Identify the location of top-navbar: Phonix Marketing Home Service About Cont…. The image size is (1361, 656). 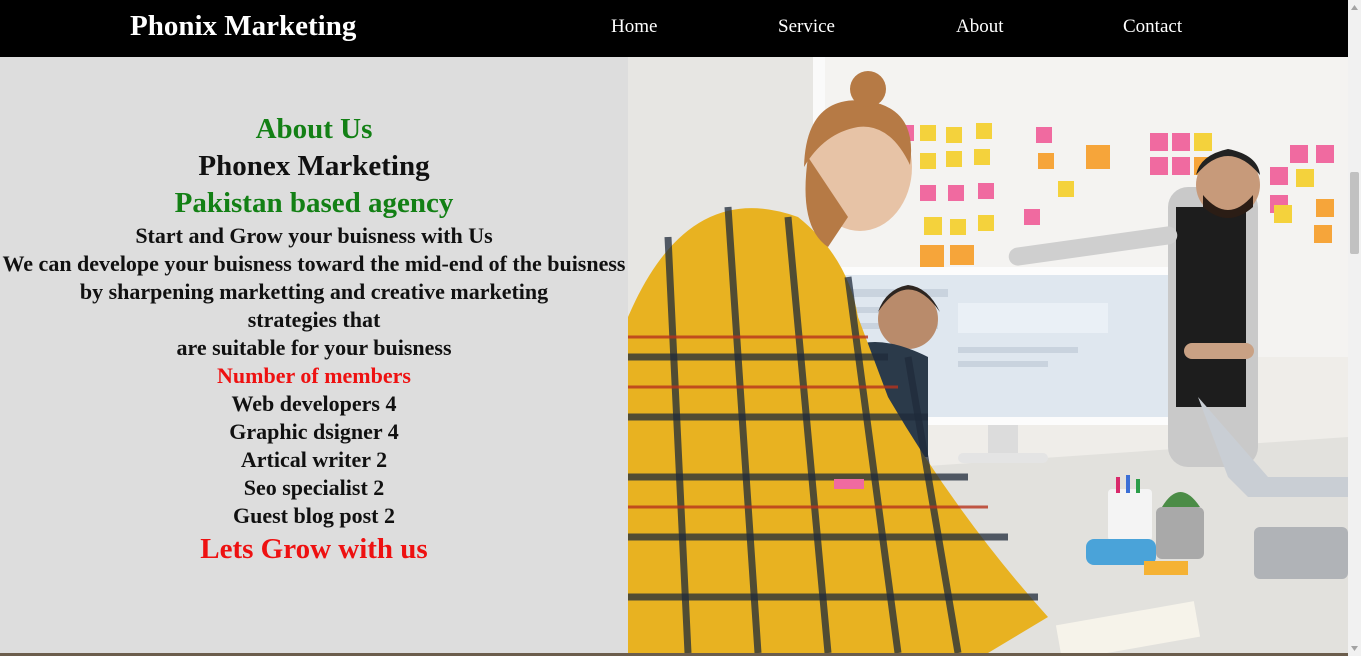
(674, 28).